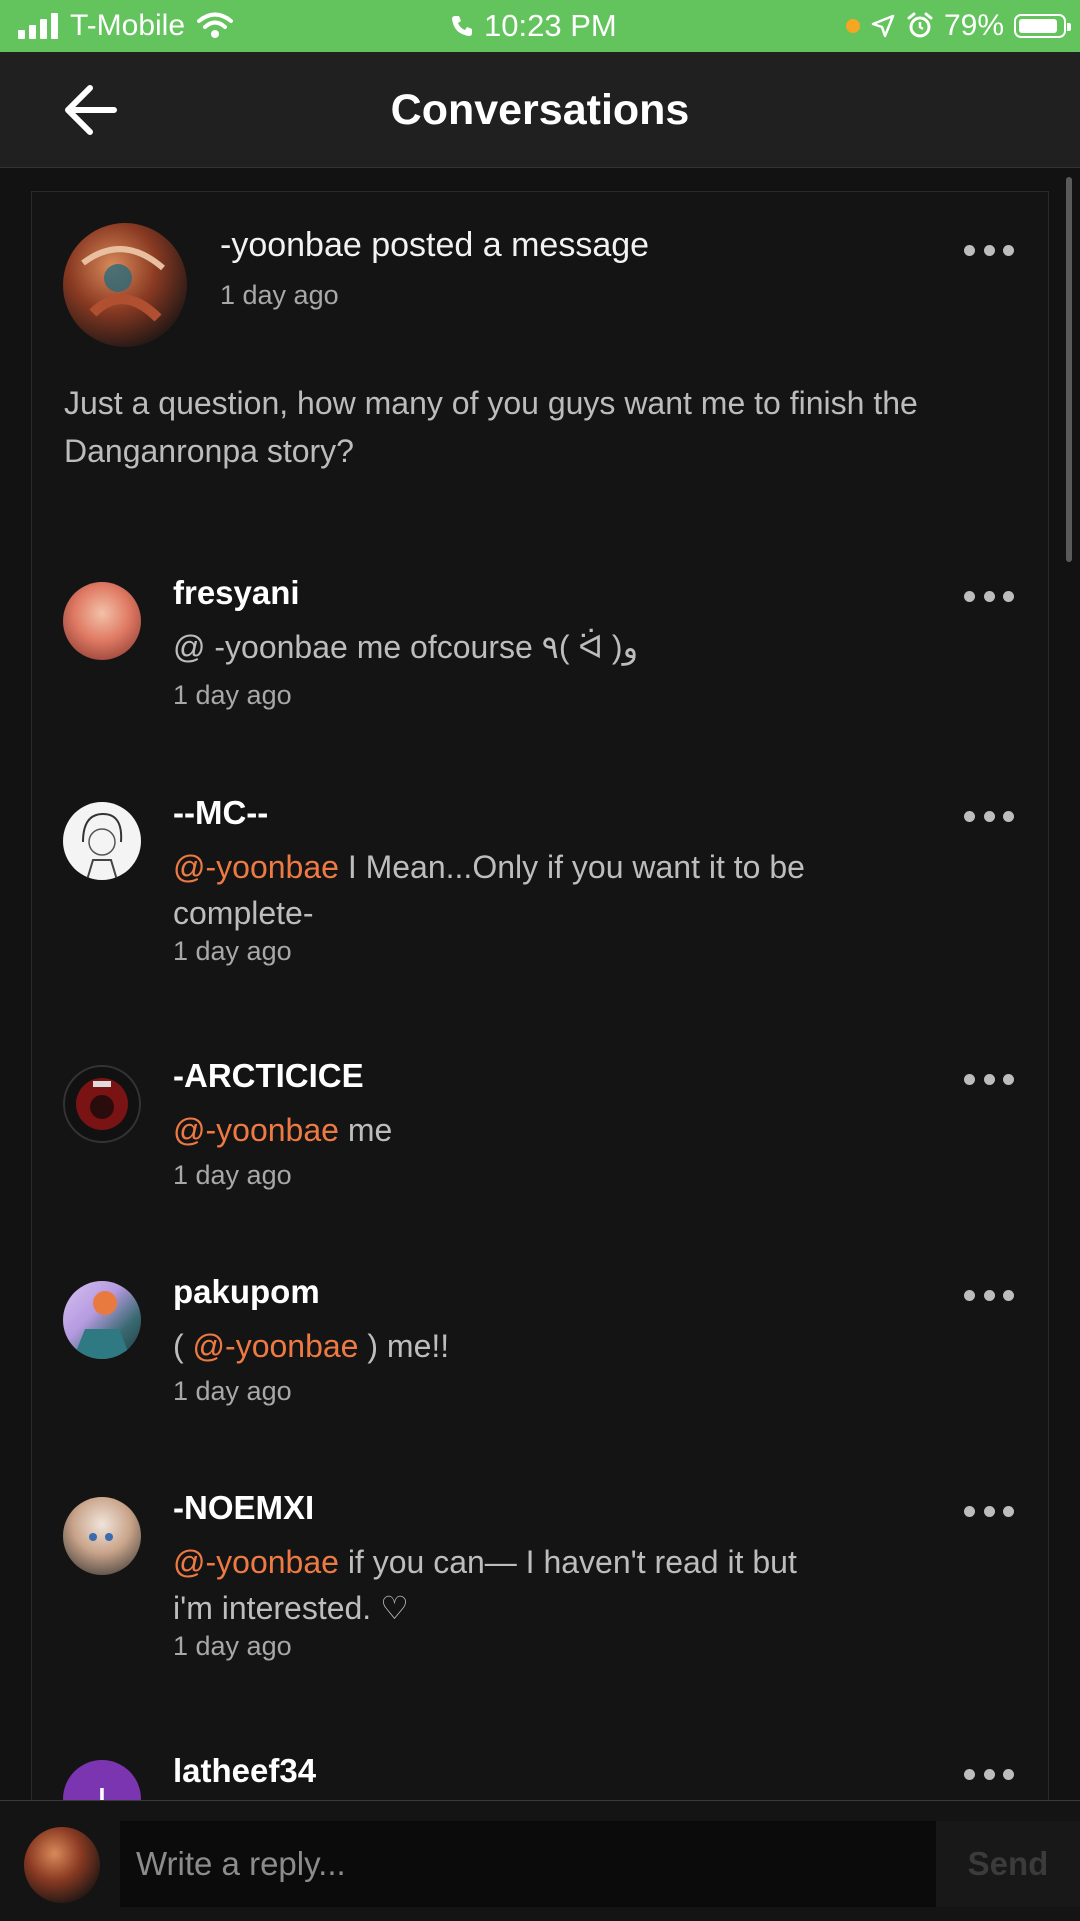  I want to click on alarm-icon, so click(920, 25).